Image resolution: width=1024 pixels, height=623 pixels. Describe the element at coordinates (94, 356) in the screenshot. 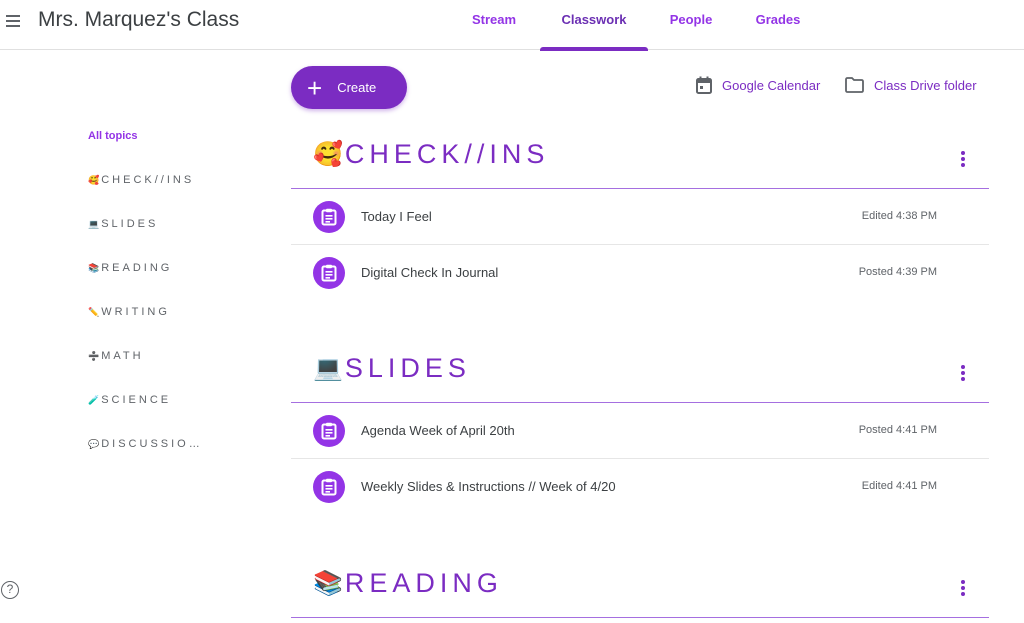

I see `divide-emoji-icon: ➗` at that location.